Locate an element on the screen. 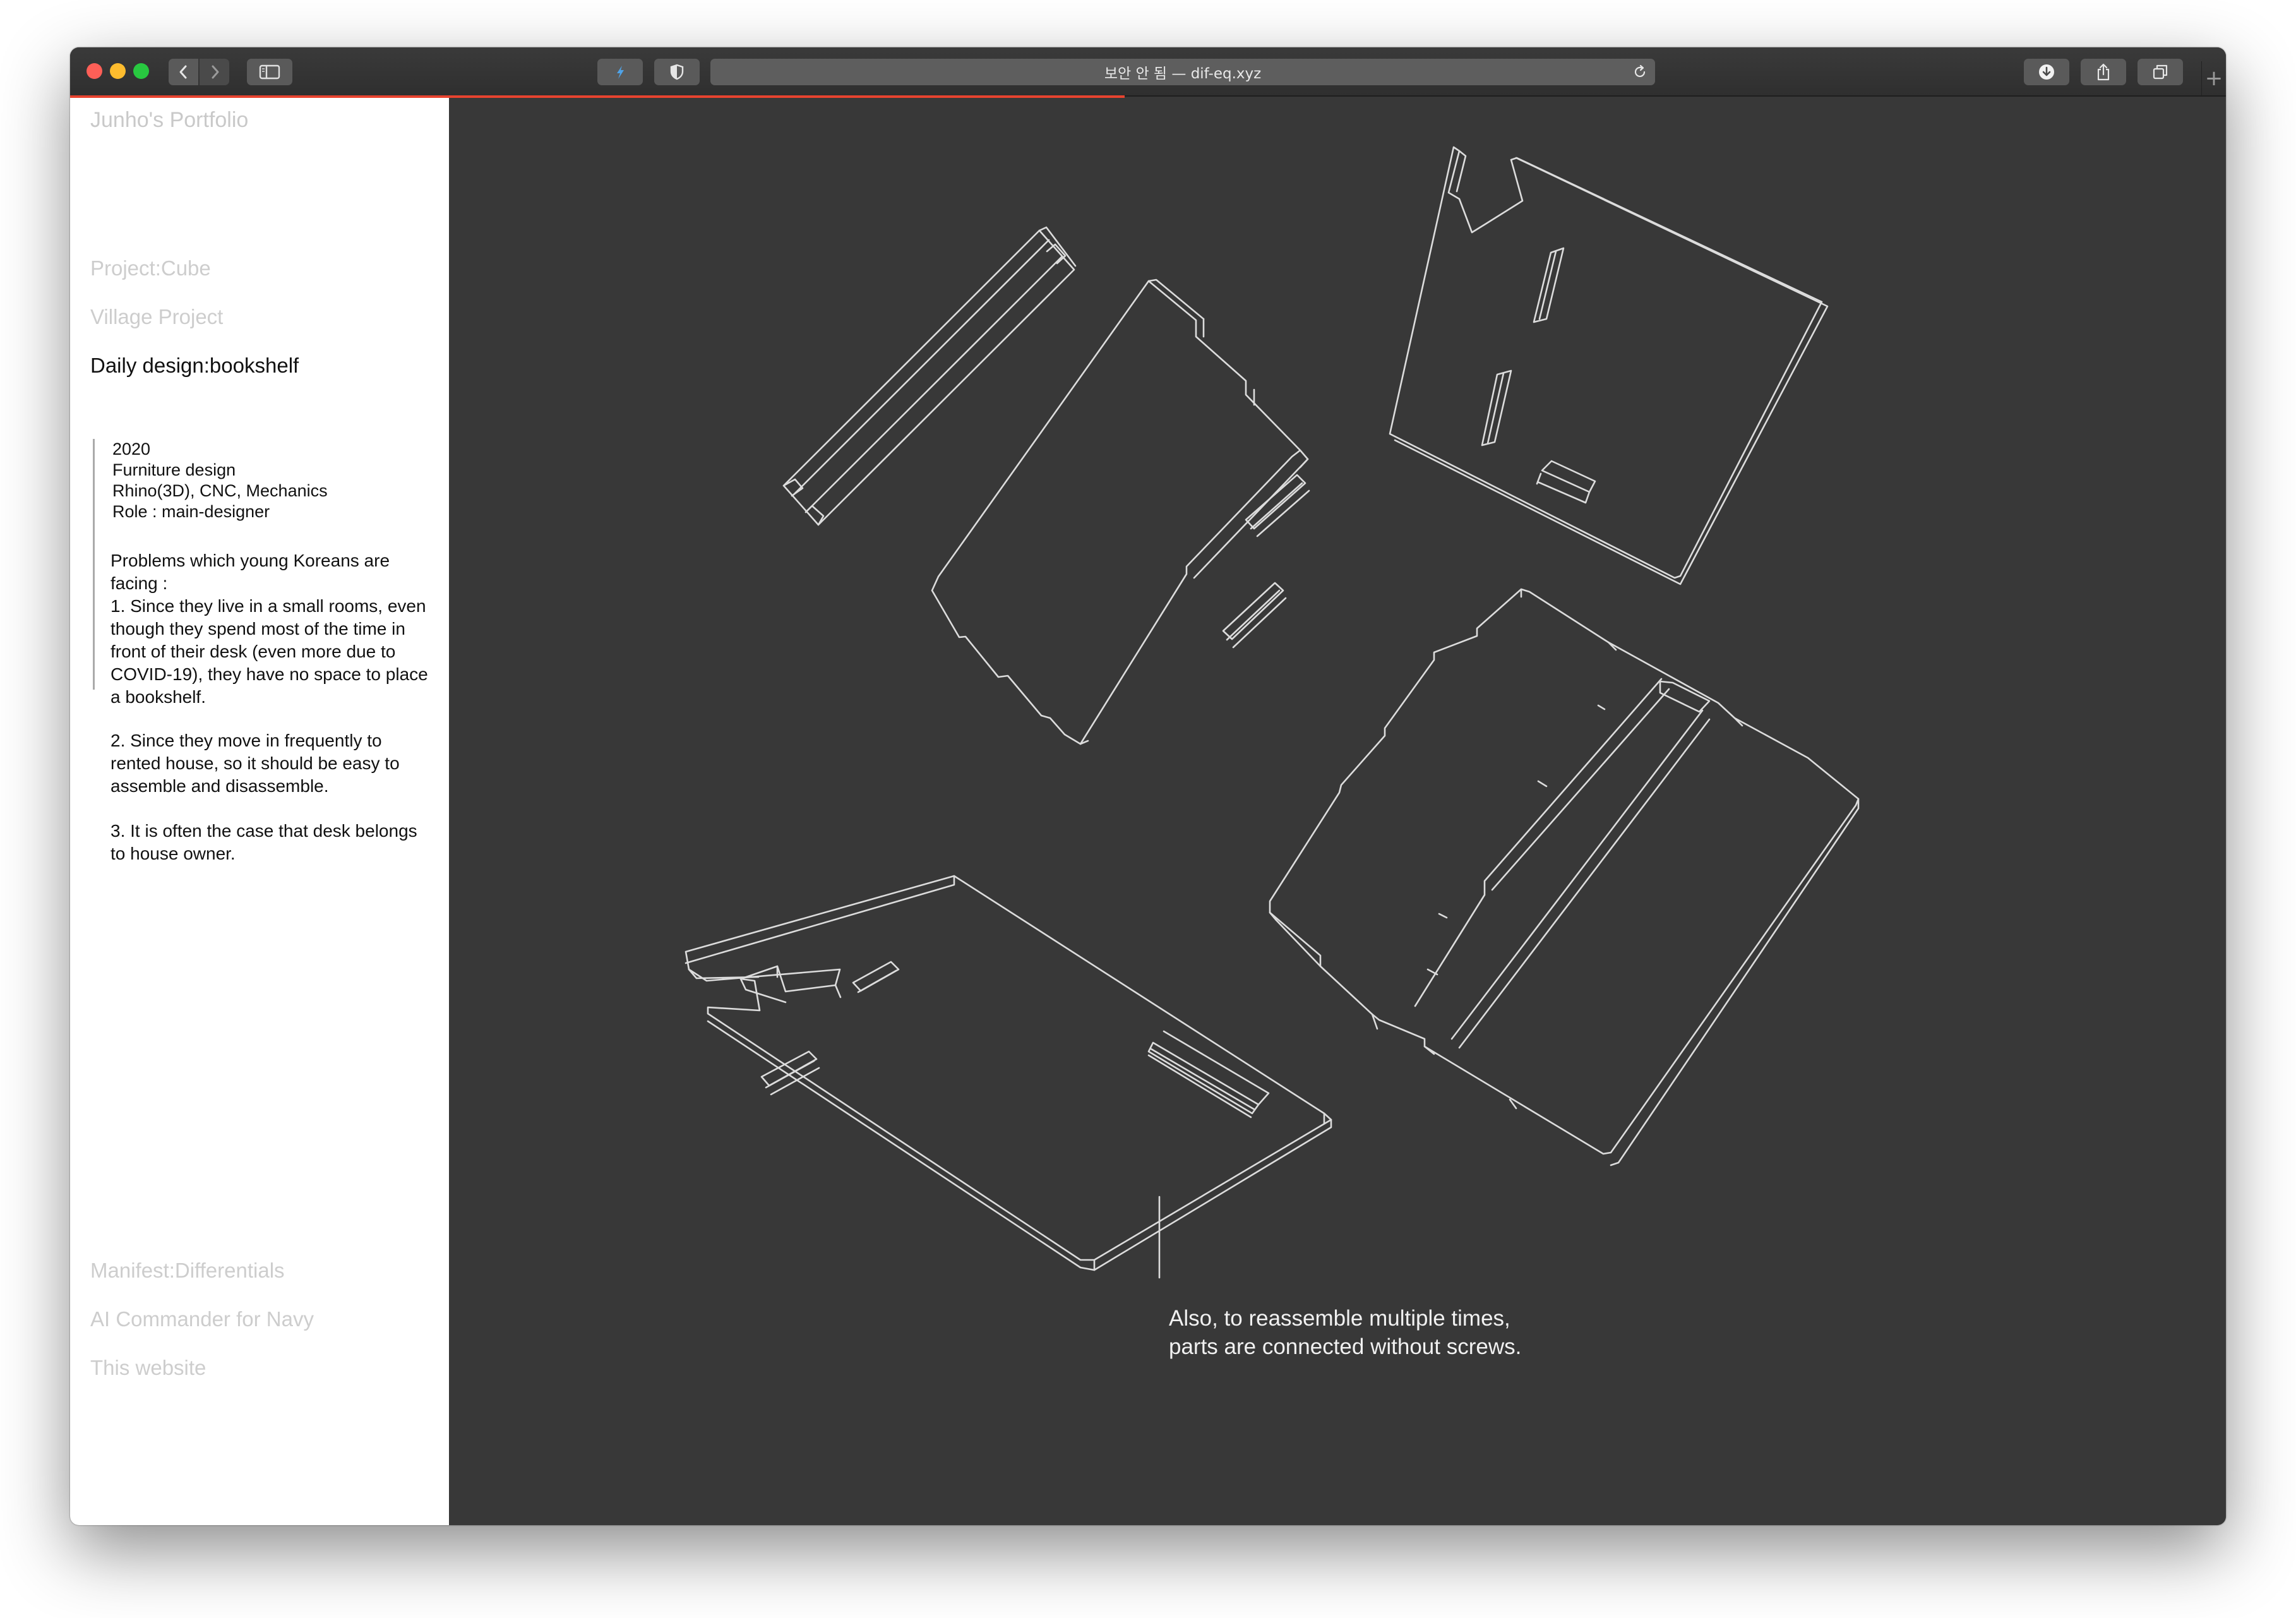 This screenshot has width=2296, height=1618. project-tools: Rhino(3D), CNC, Mechanics is located at coordinates (220, 490).